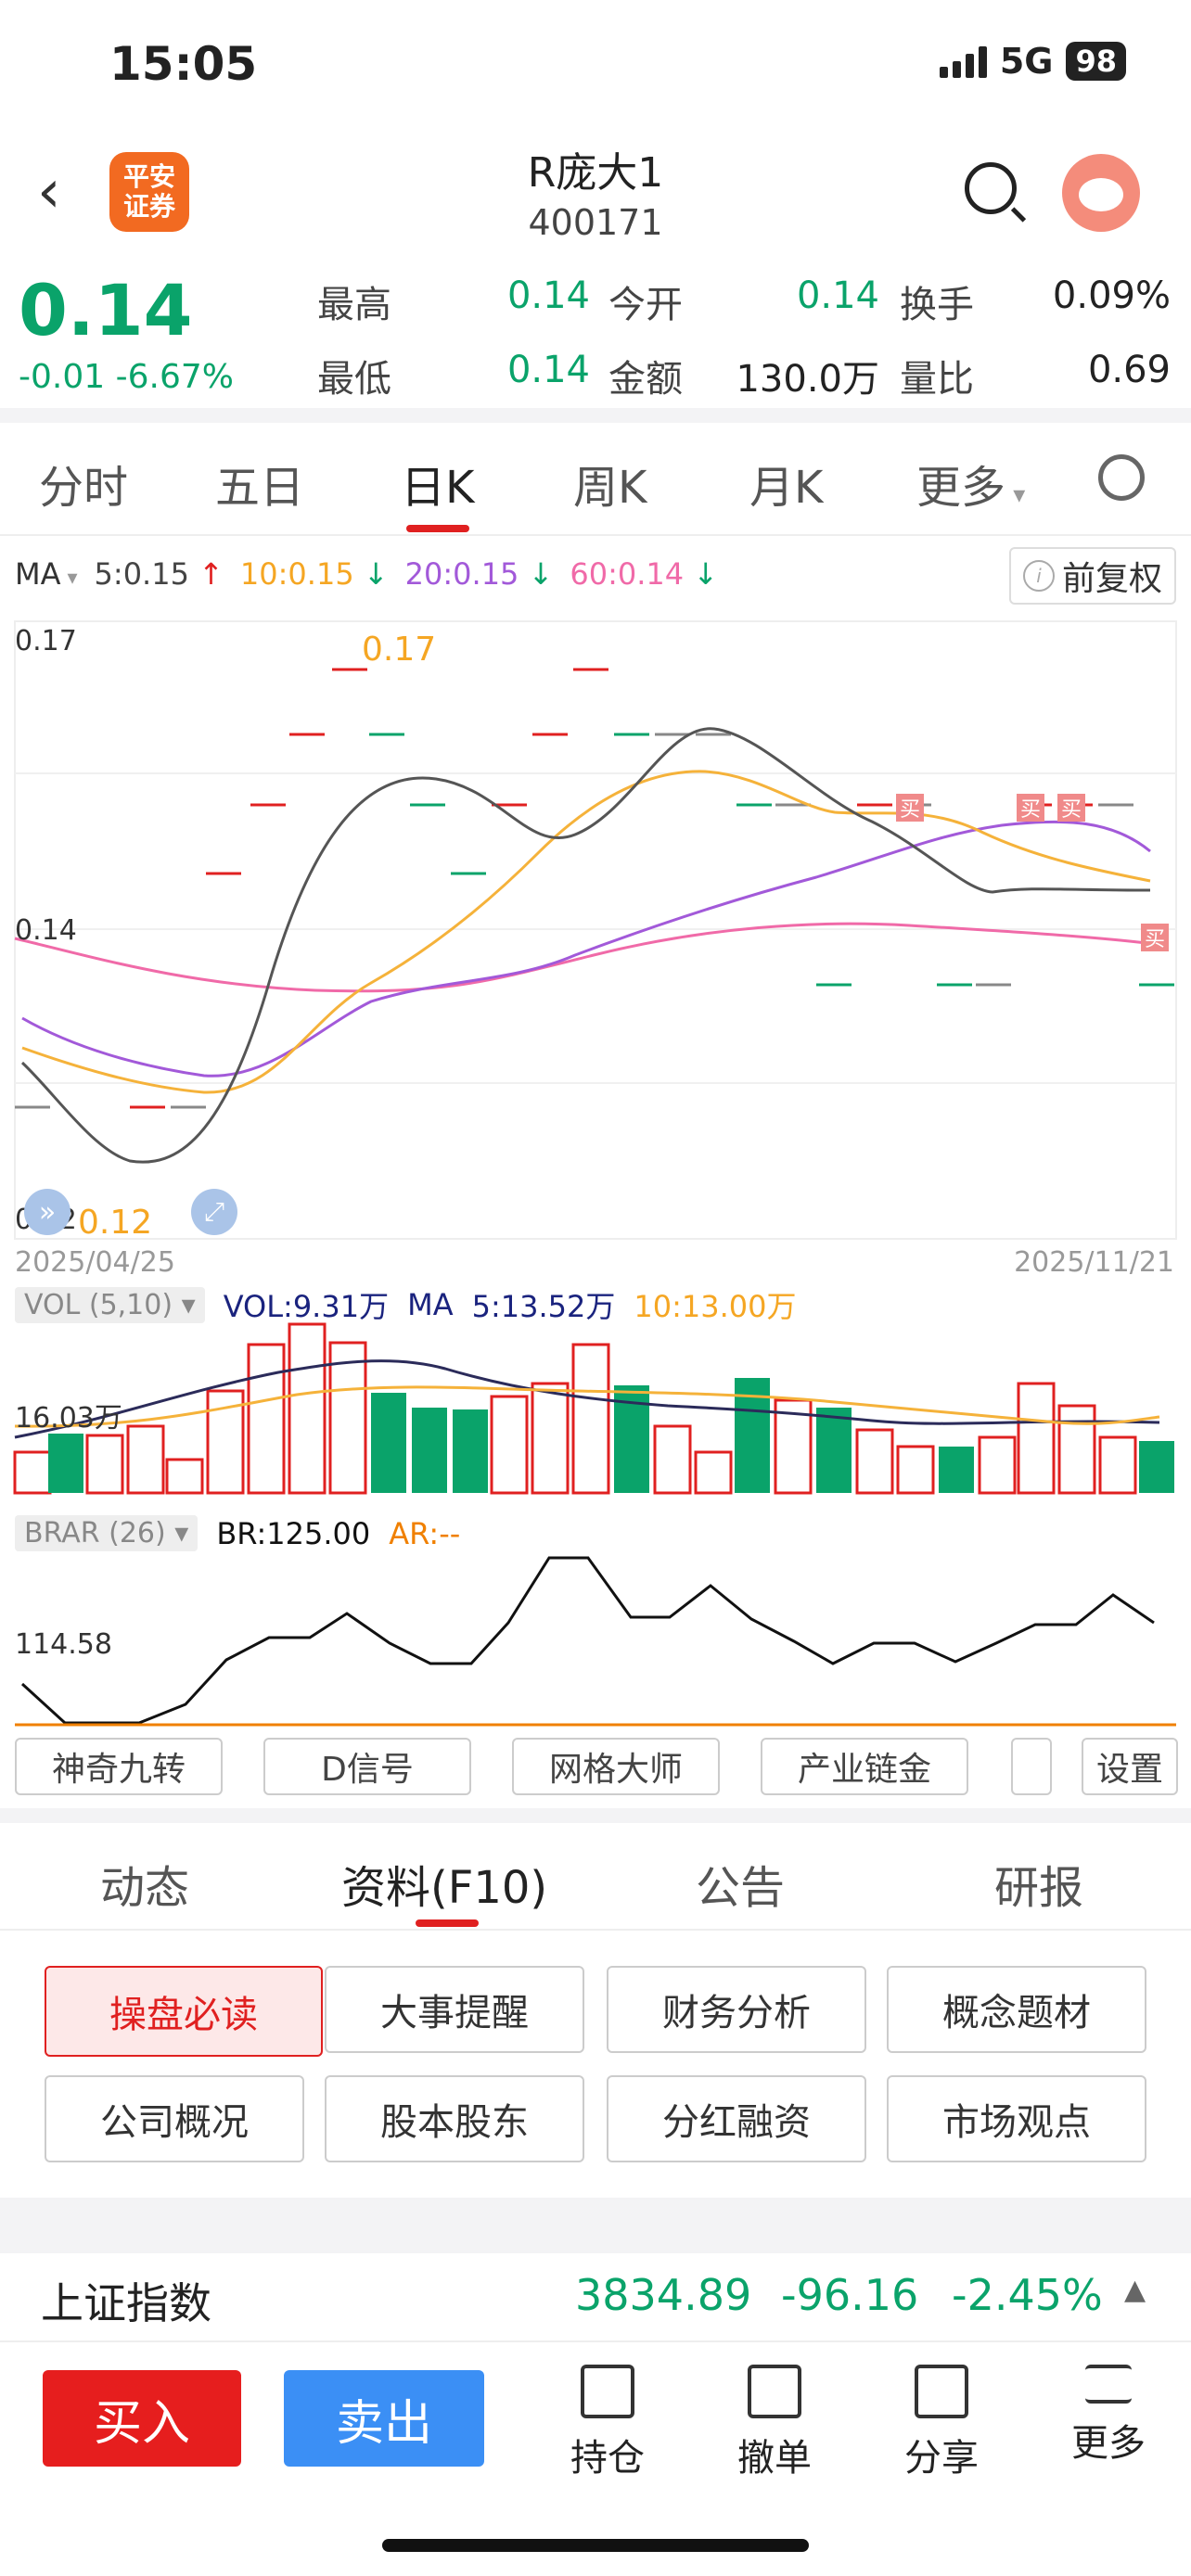 The height and width of the screenshot is (2576, 1191). Describe the element at coordinates (46, 930) in the screenshot. I see `kchart-y-mid: 0.14` at that location.